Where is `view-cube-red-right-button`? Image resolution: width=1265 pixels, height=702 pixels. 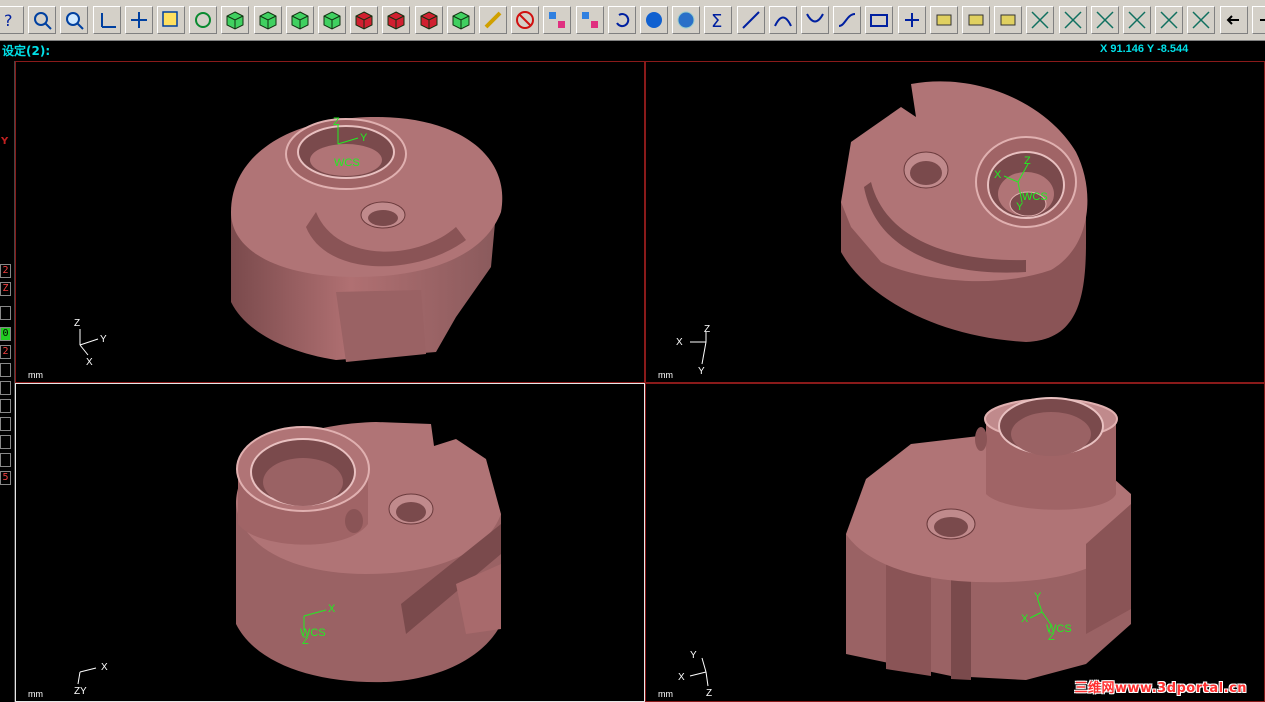
view-cube-red-right-button is located at coordinates (396, 20).